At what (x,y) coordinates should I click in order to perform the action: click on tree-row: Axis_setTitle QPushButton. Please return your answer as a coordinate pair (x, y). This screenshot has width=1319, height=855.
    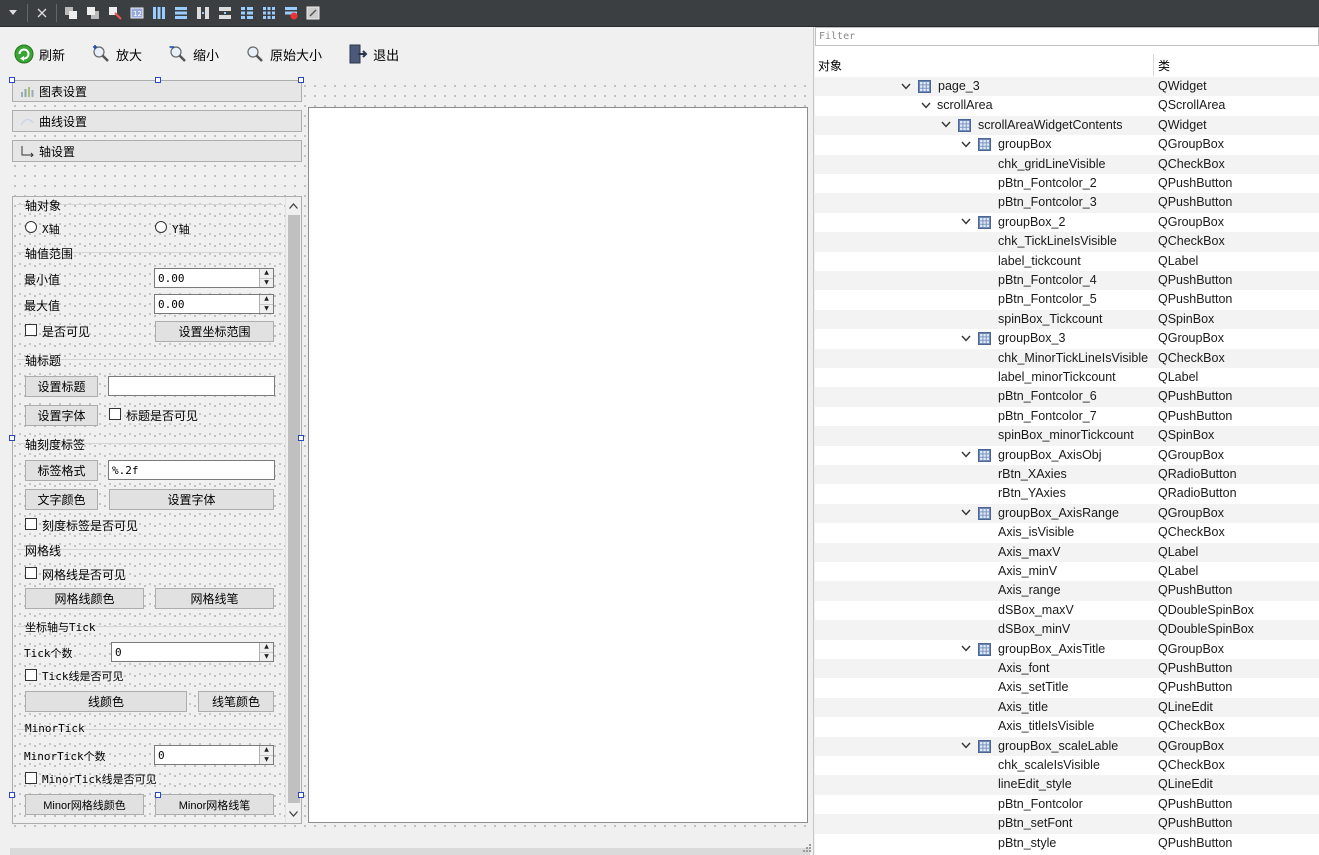
    Looking at the image, I should click on (1067, 687).